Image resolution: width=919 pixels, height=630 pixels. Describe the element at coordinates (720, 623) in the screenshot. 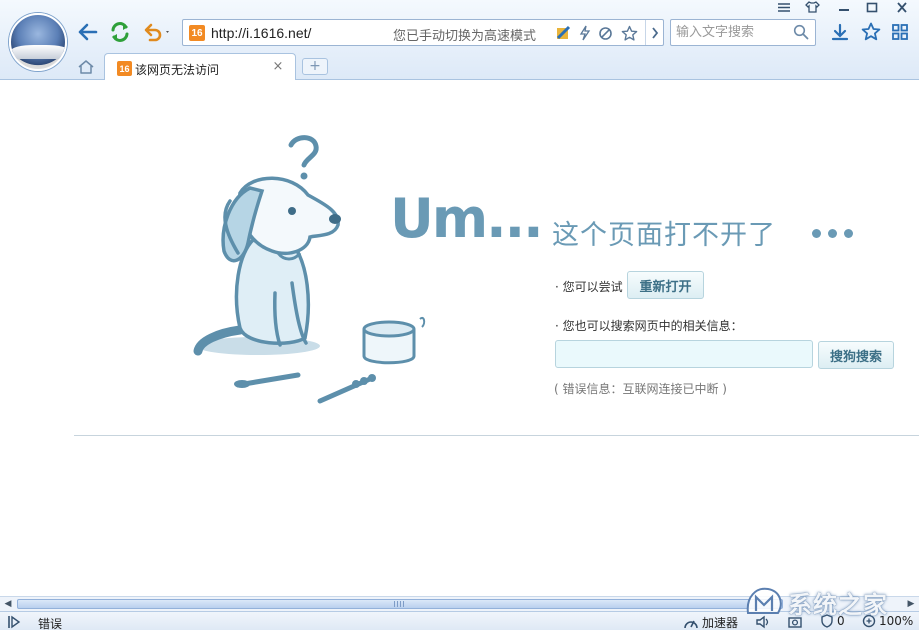

I see `accelerator-label: 加速器` at that location.